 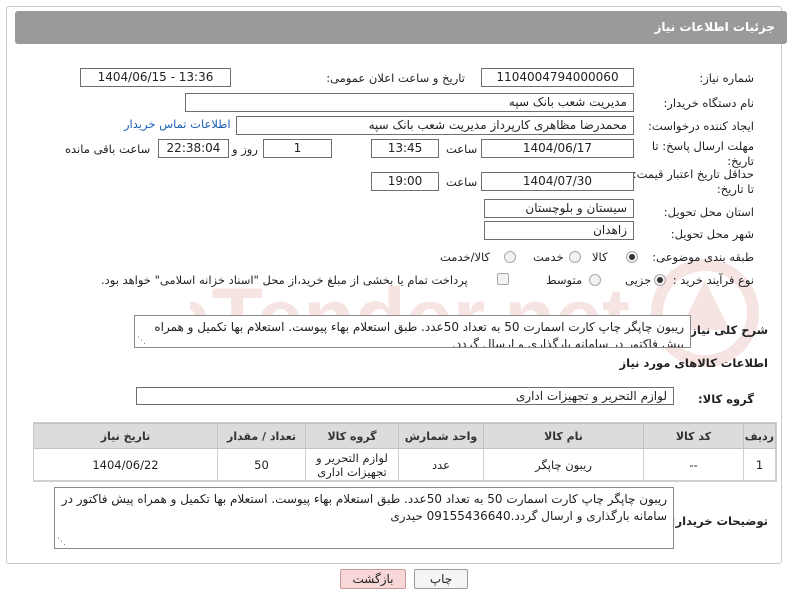 What do you see at coordinates (155, 77) in the screenshot?
I see `announce-datetime-field: 1404/06/15 - 13:36` at bounding box center [155, 77].